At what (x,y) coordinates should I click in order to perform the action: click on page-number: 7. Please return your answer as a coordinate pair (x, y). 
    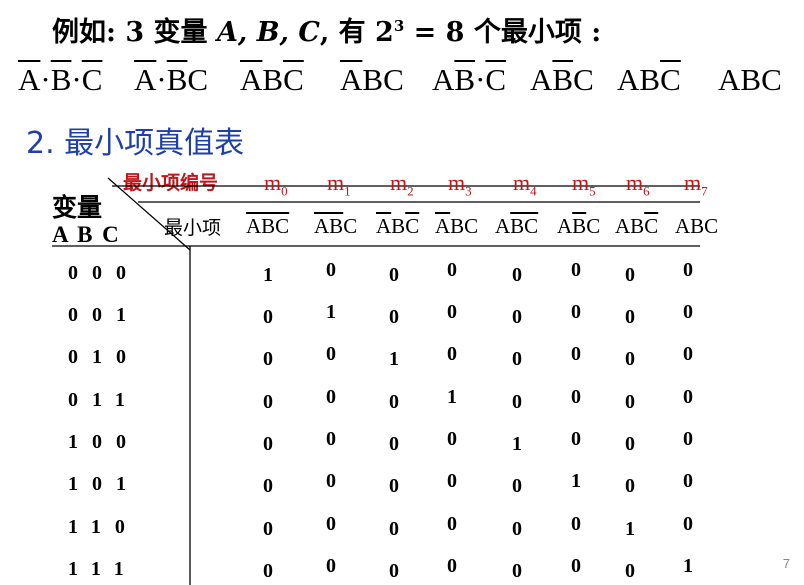
    Looking at the image, I should click on (786, 563).